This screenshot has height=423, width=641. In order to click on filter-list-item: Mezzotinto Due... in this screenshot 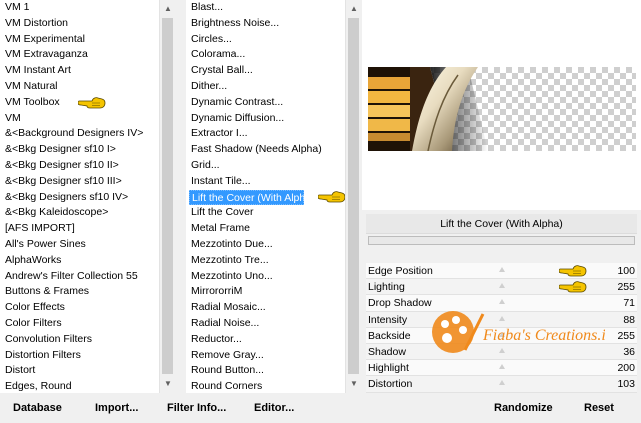, I will do `click(265, 245)`.